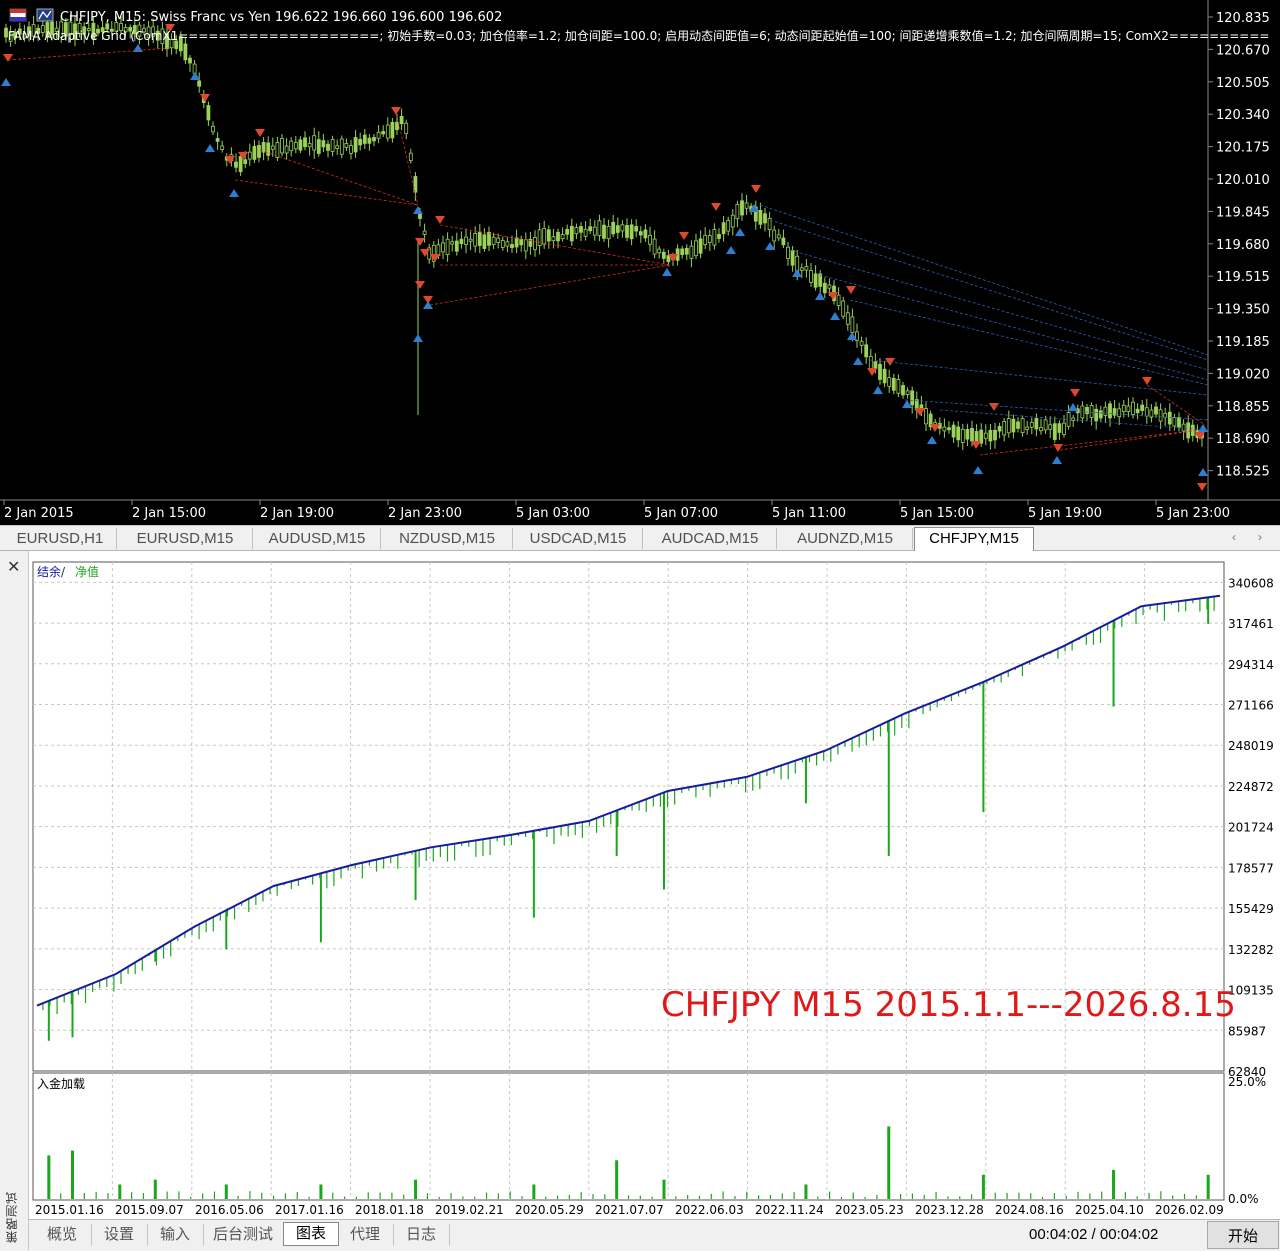  What do you see at coordinates (1251, 665) in the screenshot?
I see `equity-tick-label: 294314` at bounding box center [1251, 665].